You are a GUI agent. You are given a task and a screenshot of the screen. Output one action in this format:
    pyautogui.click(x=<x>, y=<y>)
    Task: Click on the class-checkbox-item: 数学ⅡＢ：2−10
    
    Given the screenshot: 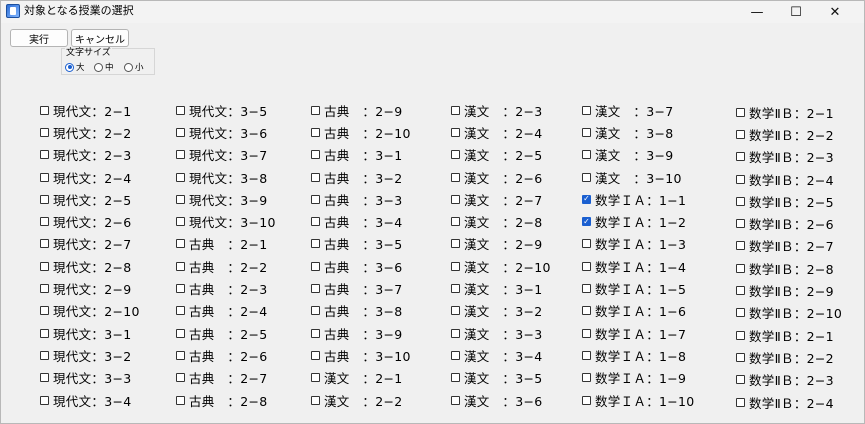 What is the action you would take?
    pyautogui.click(x=789, y=313)
    